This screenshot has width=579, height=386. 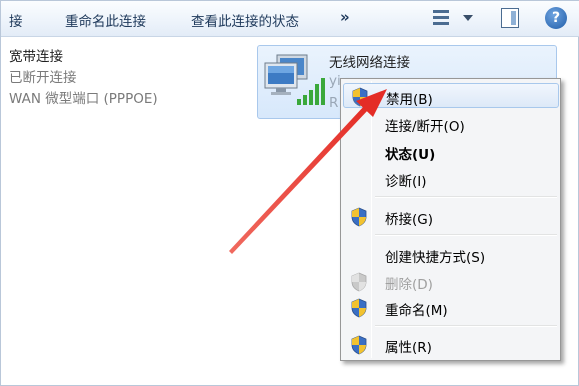 I want to click on menu-item-label: 删除(D), so click(x=409, y=285).